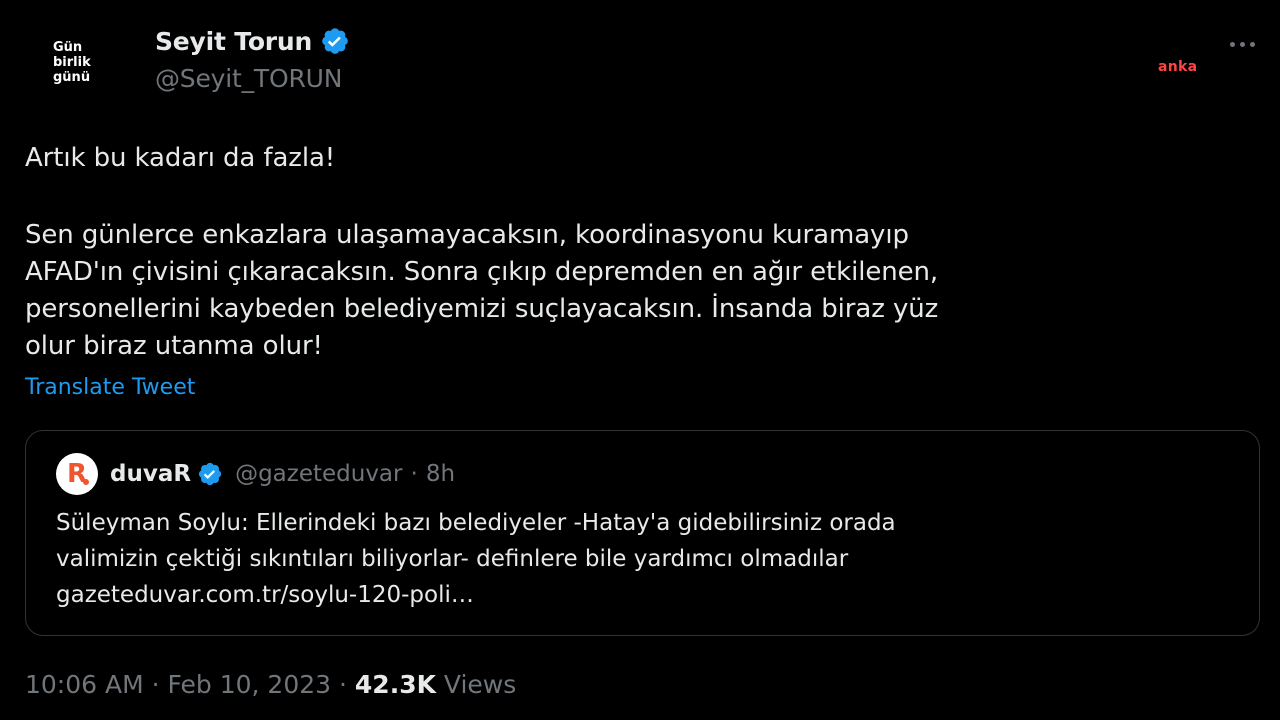 The image size is (1280, 720). Describe the element at coordinates (77, 474) in the screenshot. I see `quoted-author-avatar: R` at that location.